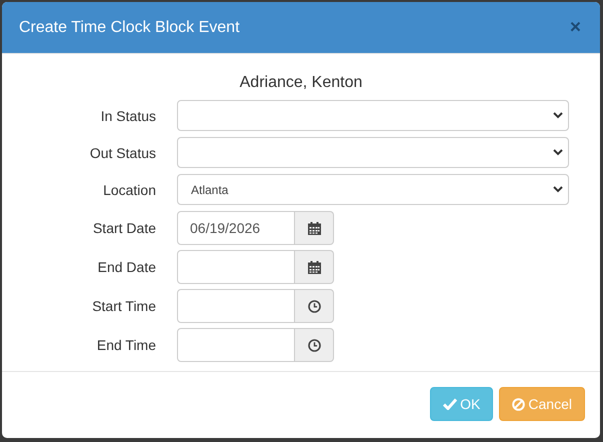 Image resolution: width=603 pixels, height=442 pixels. I want to click on ban-icon, so click(519, 404).